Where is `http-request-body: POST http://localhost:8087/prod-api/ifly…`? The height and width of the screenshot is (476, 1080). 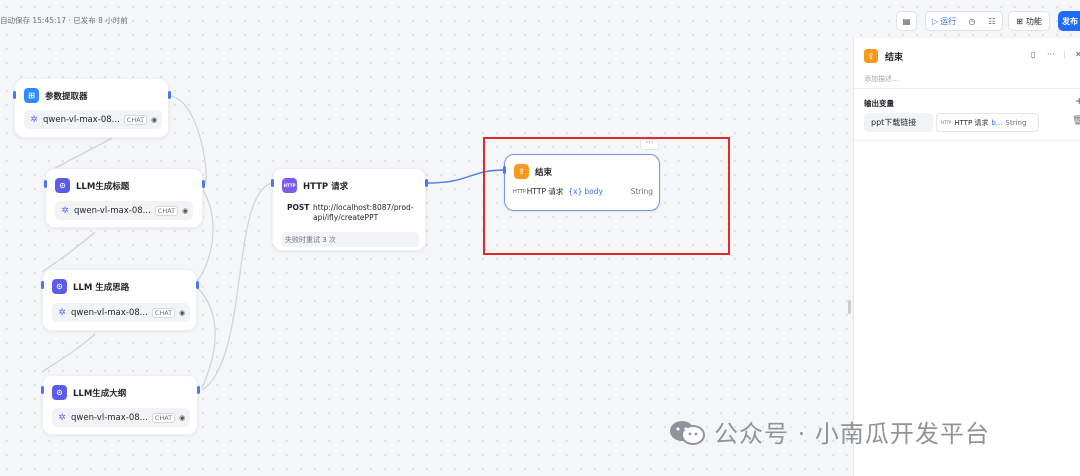
http-request-body: POST http://localhost:8087/prod-api/ifly… is located at coordinates (350, 214).